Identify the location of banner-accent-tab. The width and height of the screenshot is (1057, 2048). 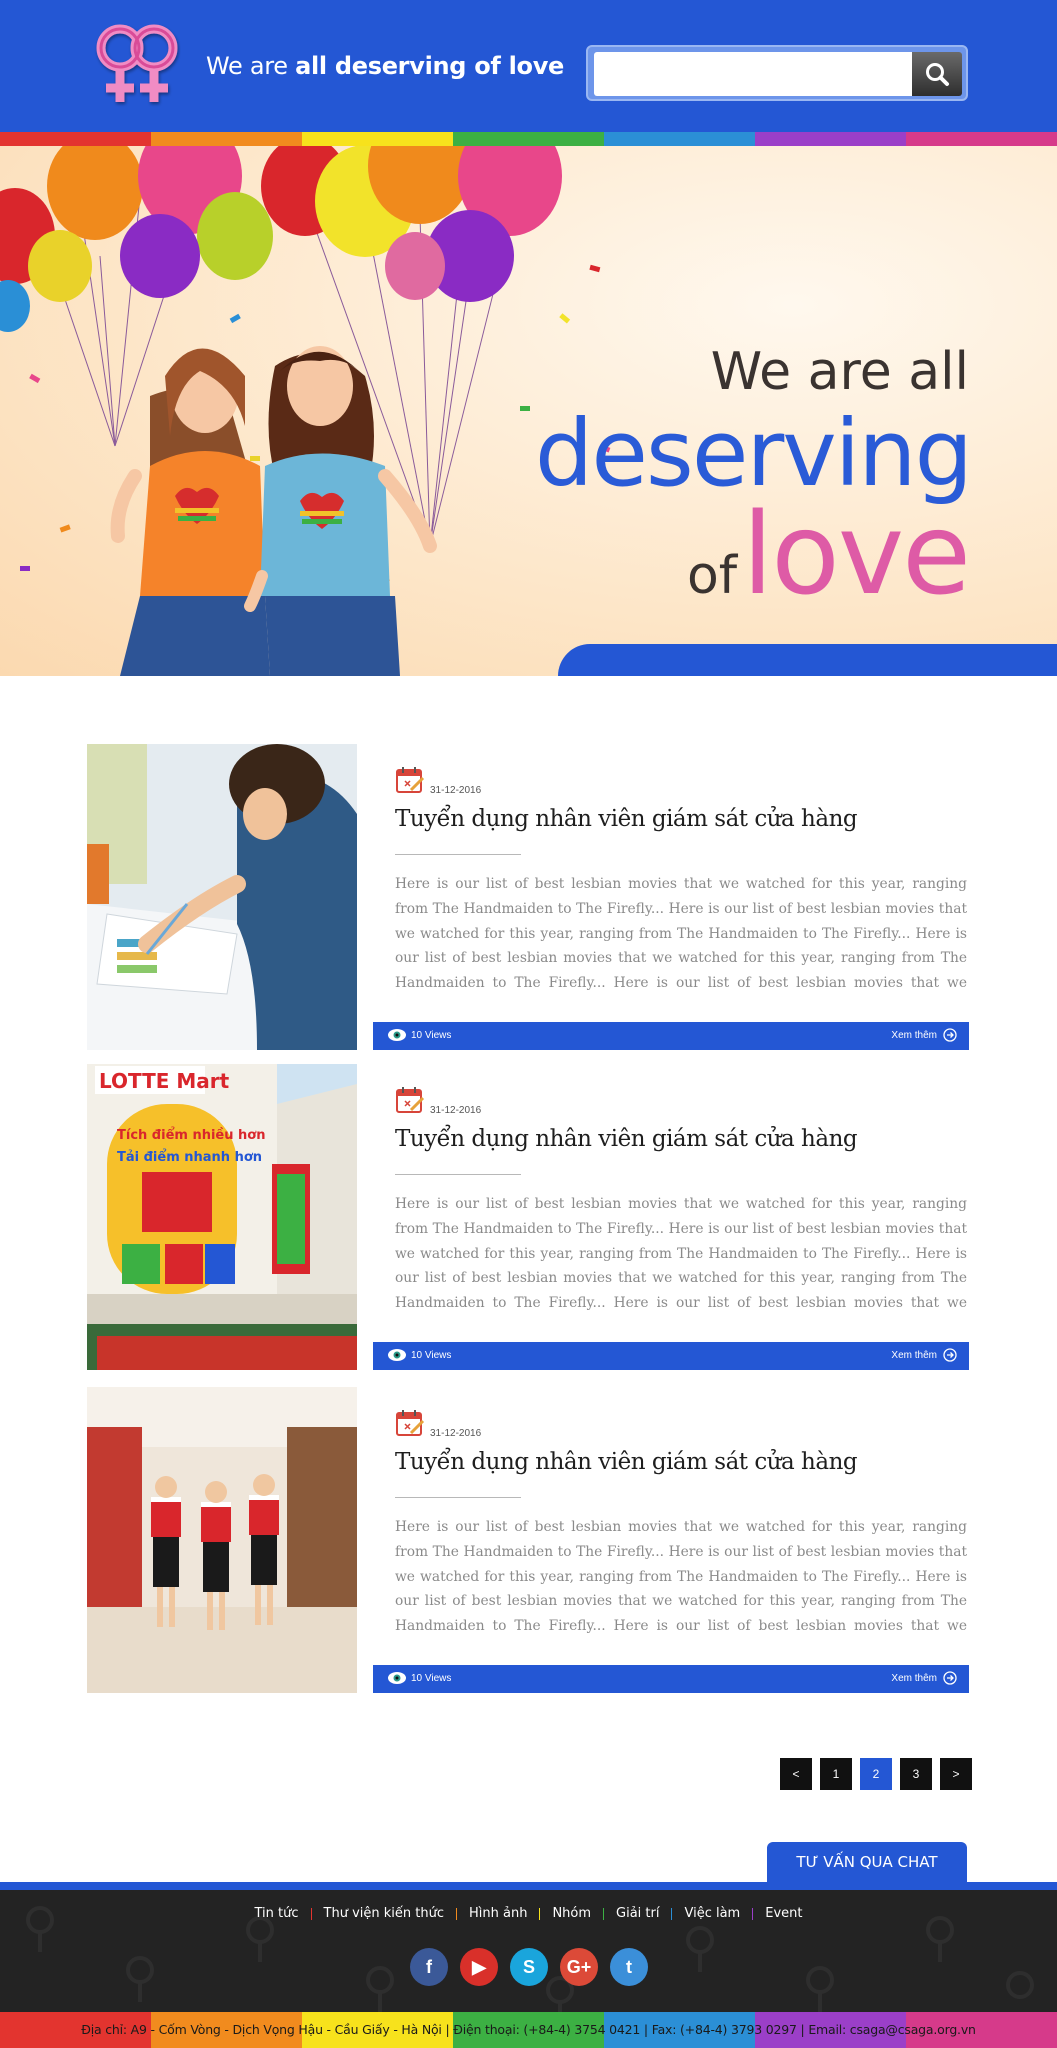
(807, 660).